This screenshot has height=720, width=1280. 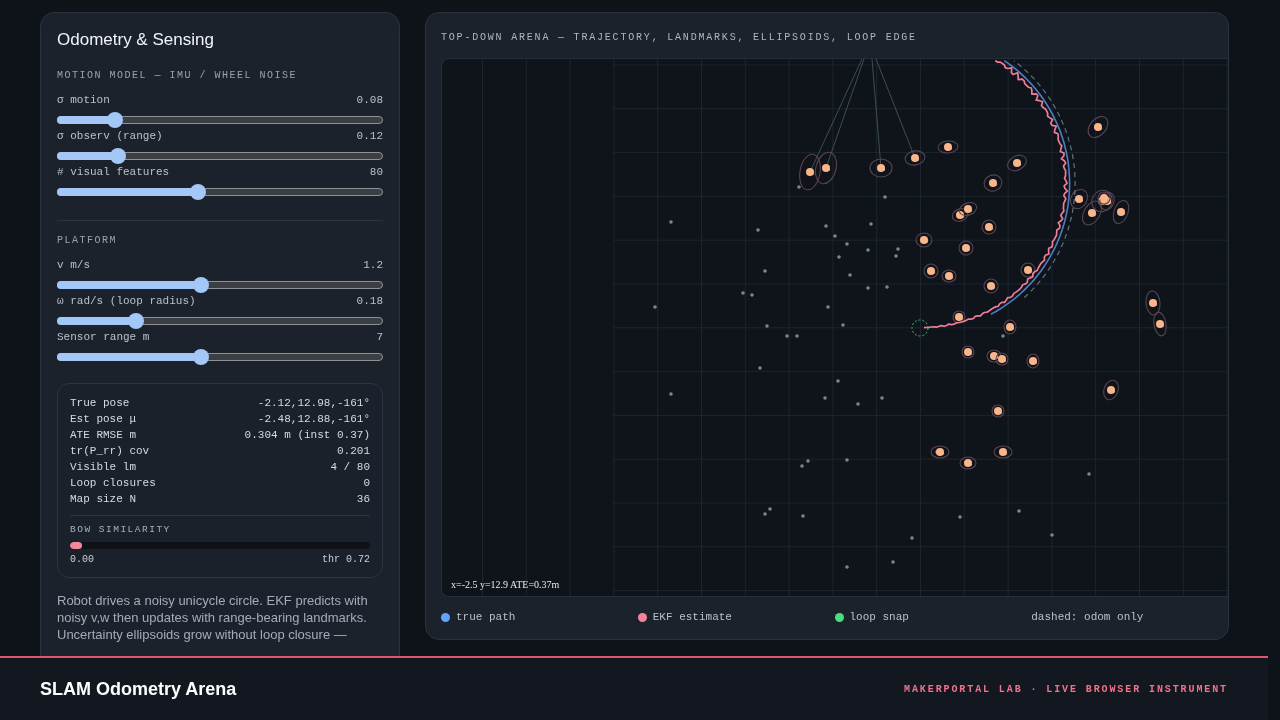 What do you see at coordinates (313, 403) in the screenshot?
I see `stat-value: -2.12,12.98,-161°` at bounding box center [313, 403].